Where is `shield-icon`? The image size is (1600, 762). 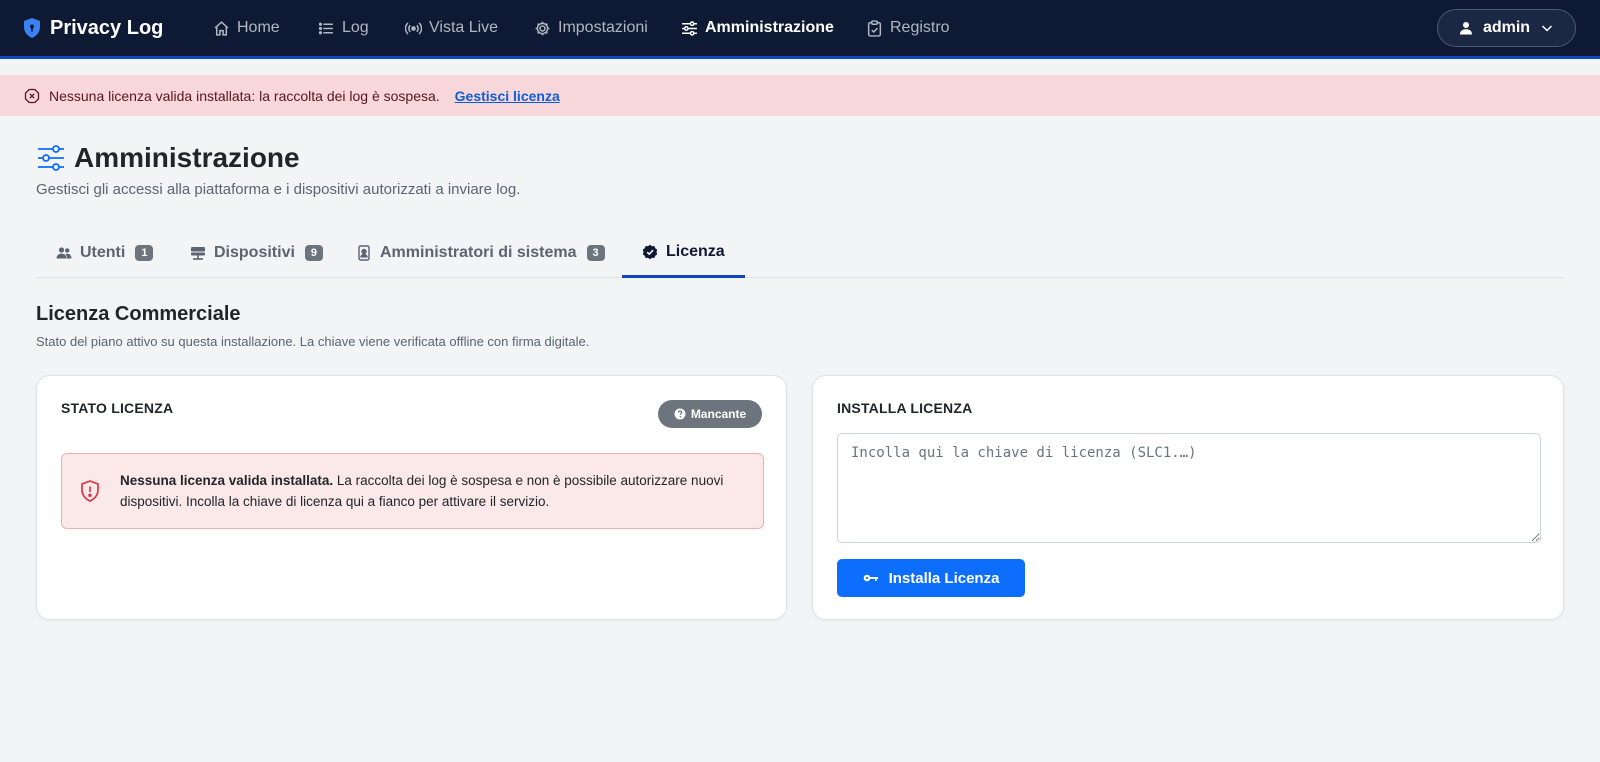 shield-icon is located at coordinates (32, 28).